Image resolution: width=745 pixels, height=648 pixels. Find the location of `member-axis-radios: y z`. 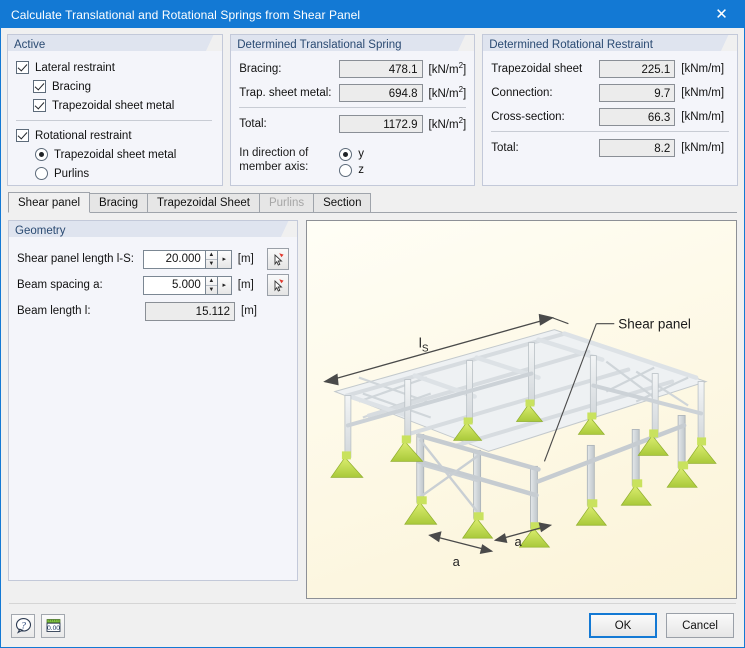

member-axis-radios: y z is located at coordinates (351, 162).